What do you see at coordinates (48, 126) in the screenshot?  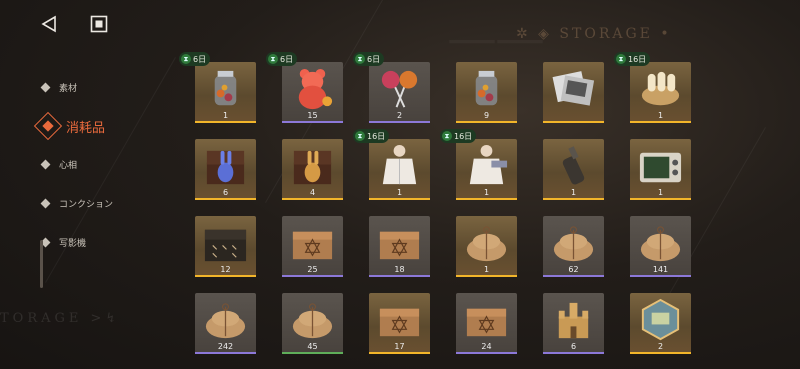 I see `active-diamond-icon` at bounding box center [48, 126].